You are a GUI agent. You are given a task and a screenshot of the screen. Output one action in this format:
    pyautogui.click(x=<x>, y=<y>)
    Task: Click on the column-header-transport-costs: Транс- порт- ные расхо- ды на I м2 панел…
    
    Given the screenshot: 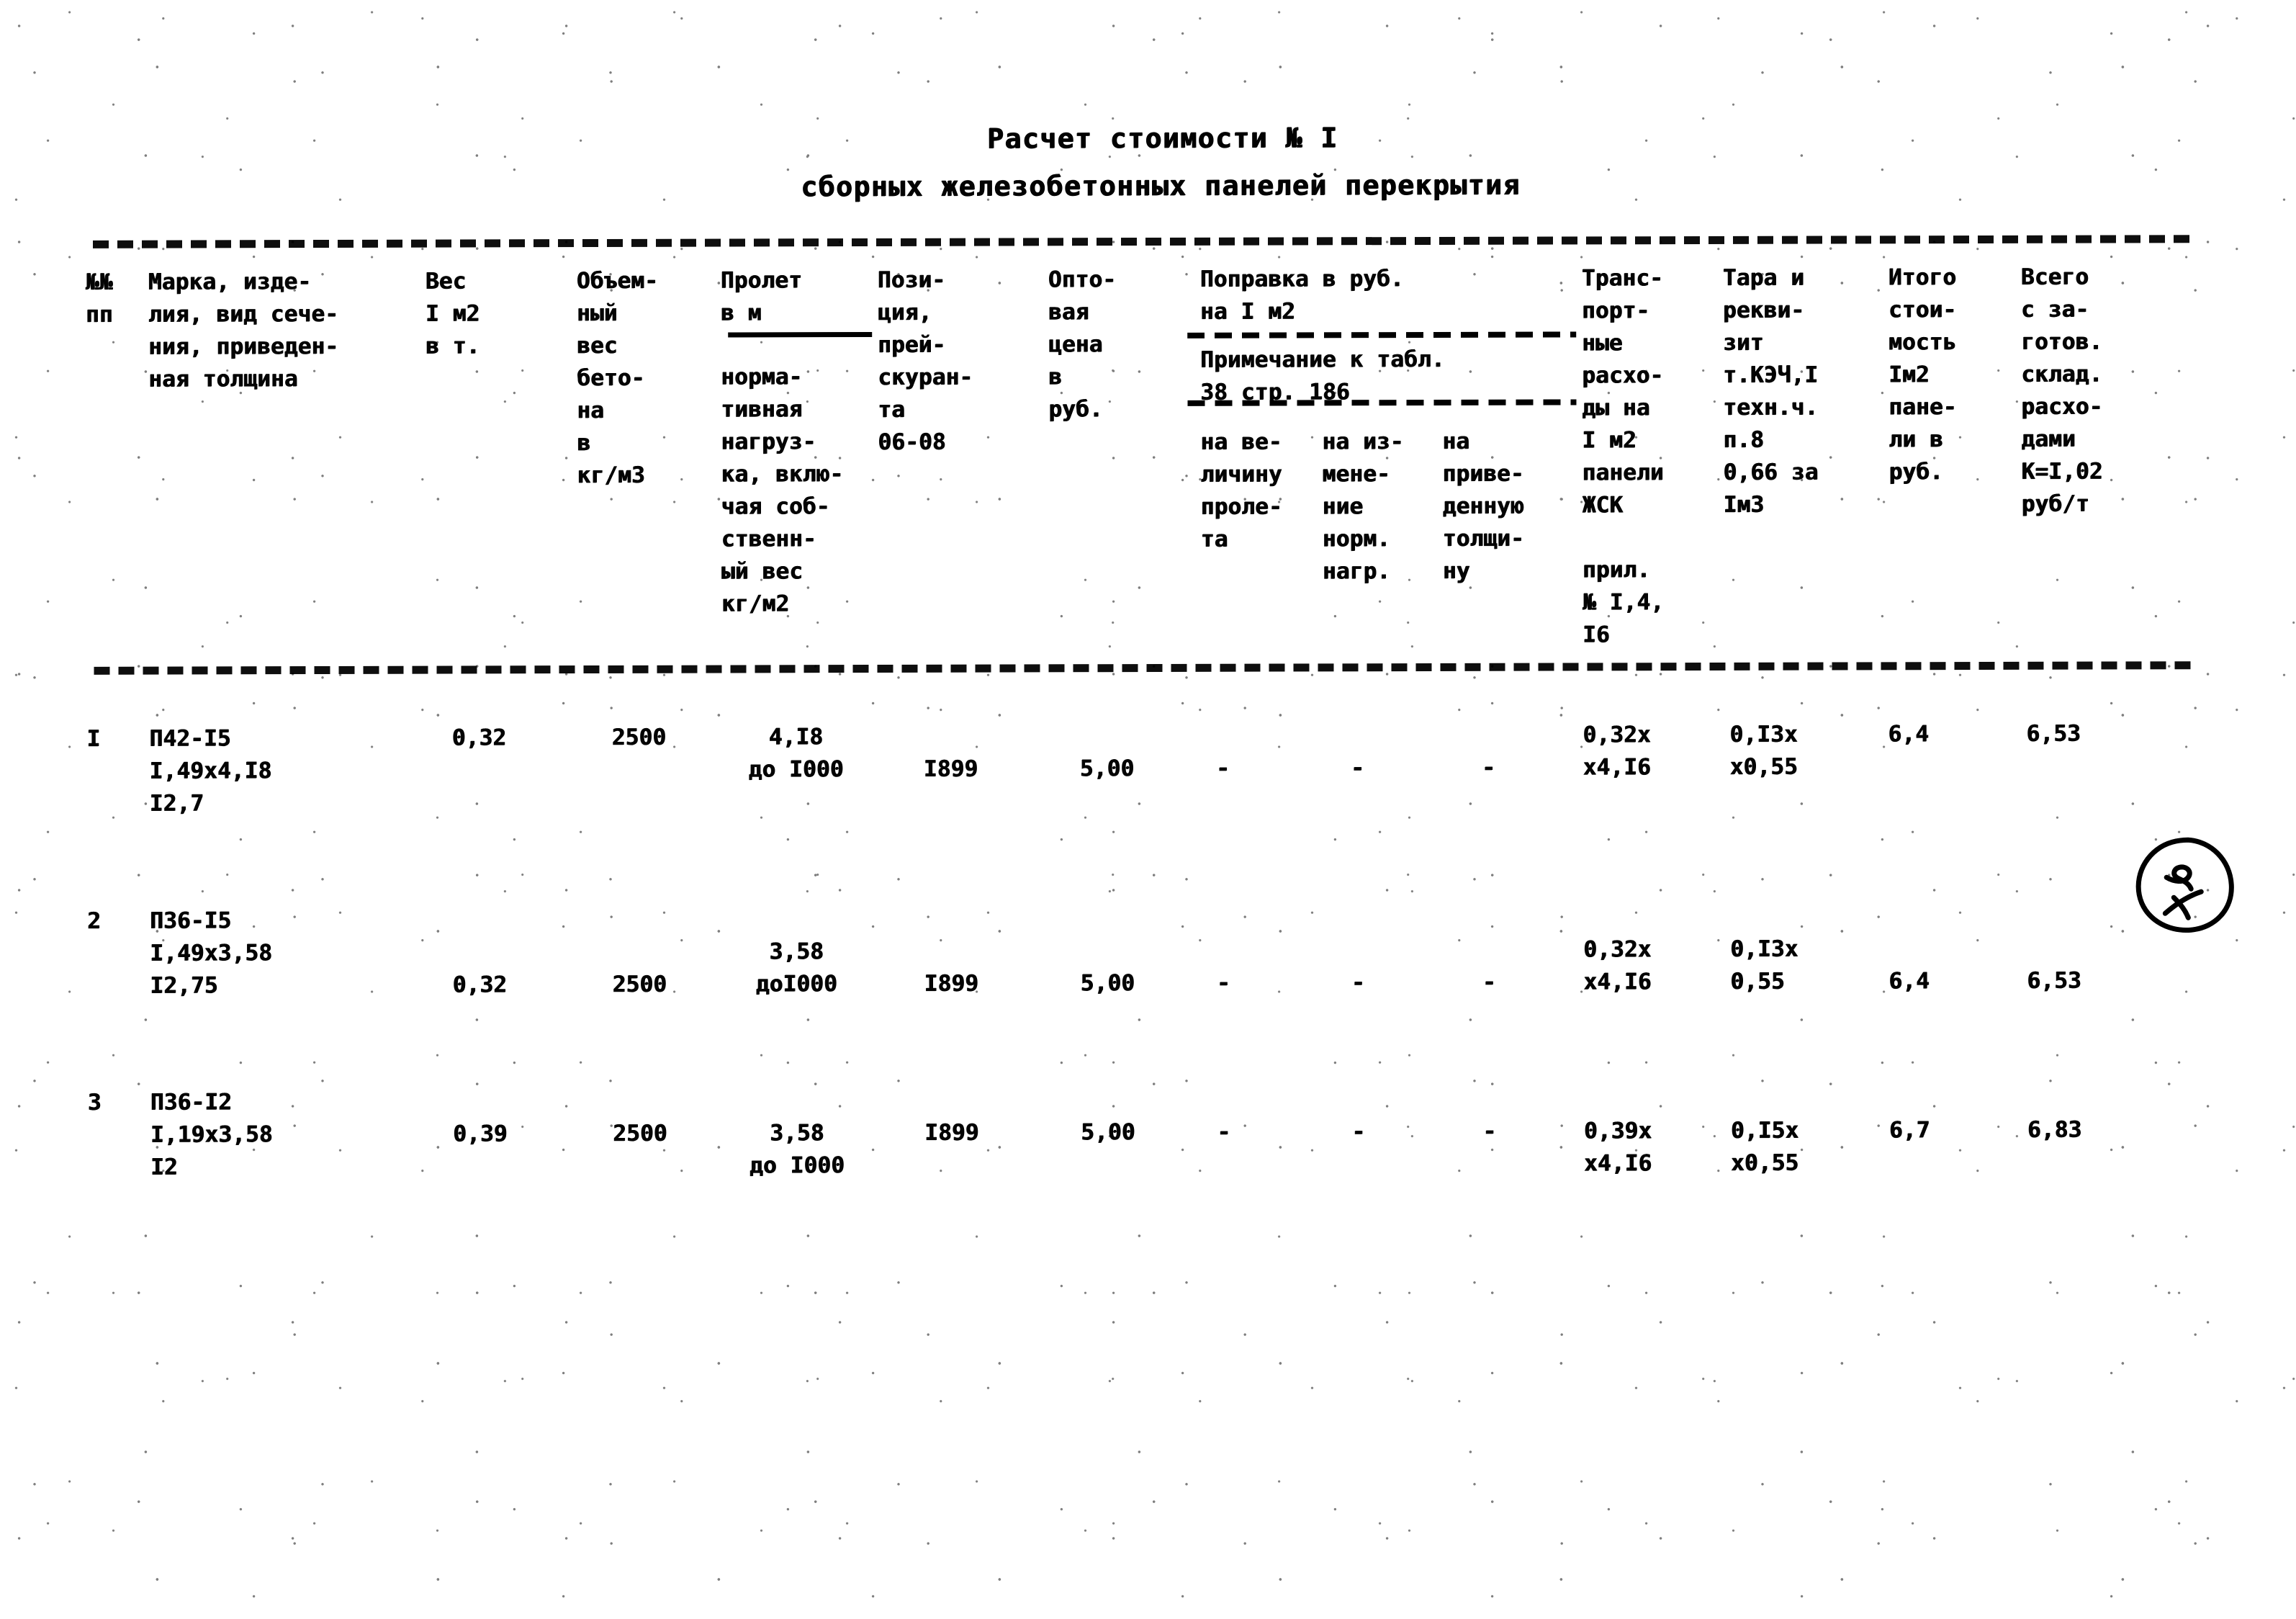 What is the action you would take?
    pyautogui.click(x=1623, y=456)
    